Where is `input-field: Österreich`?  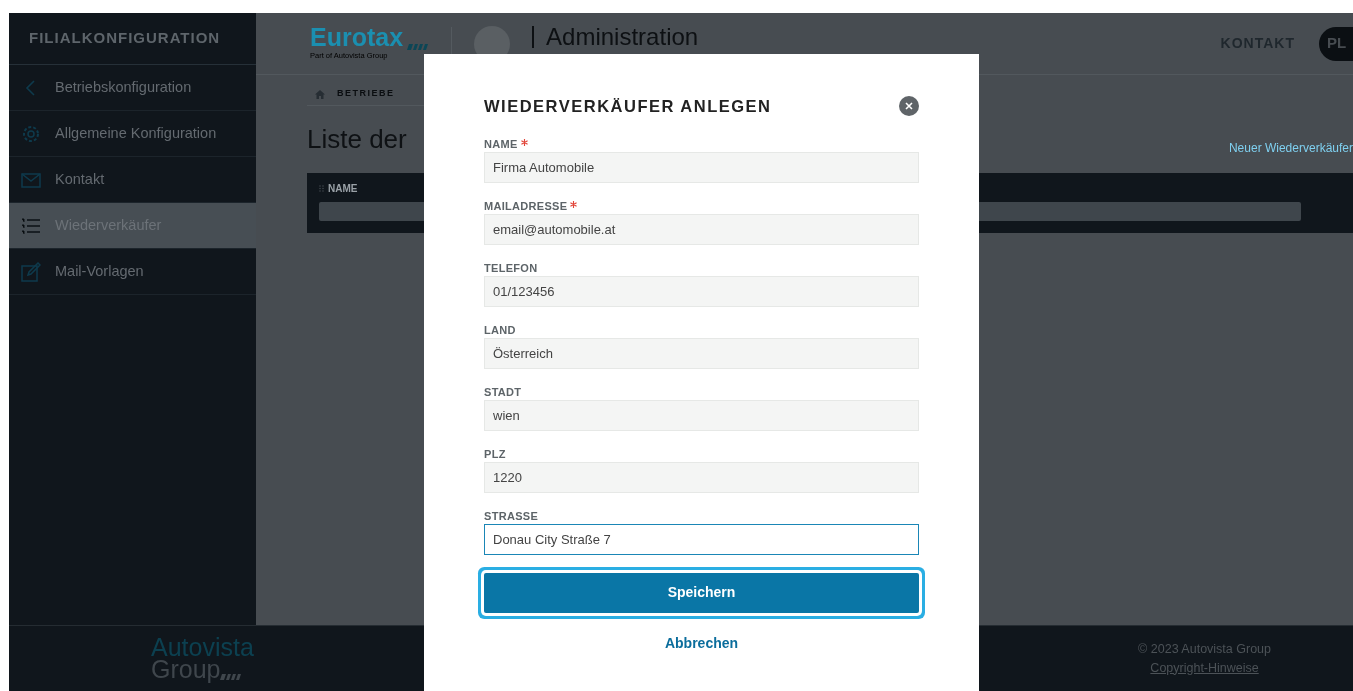
input-field: Österreich is located at coordinates (701, 353).